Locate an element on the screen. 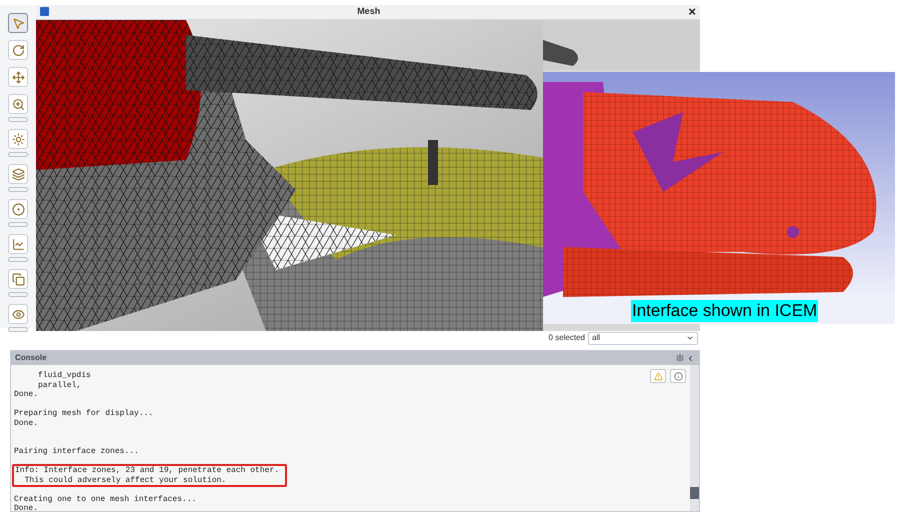 The width and height of the screenshot is (900, 514). selected-count: 0 selected is located at coordinates (566, 338).